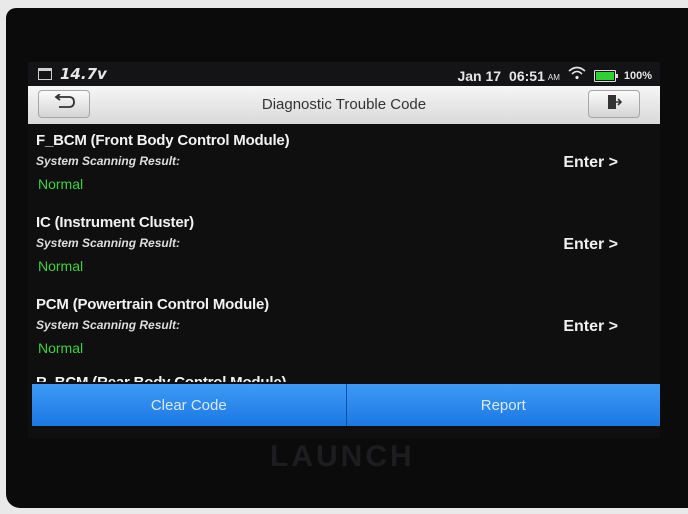 The height and width of the screenshot is (514, 688). I want to click on module-row: R_BCM (Rear Body Control Module), so click(346, 378).